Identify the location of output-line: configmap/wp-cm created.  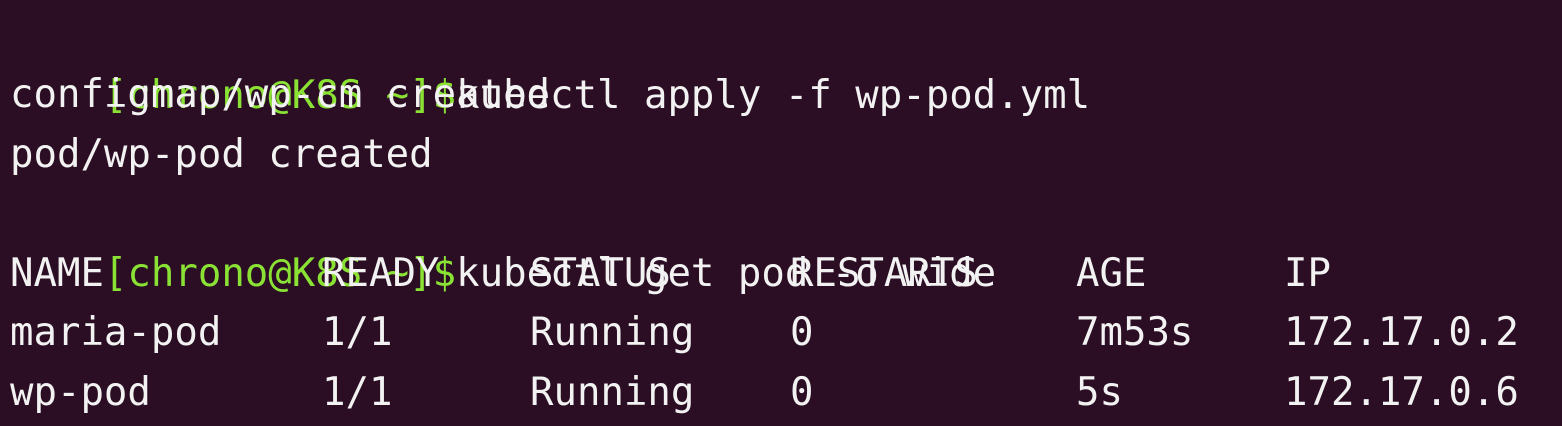
(280, 94).